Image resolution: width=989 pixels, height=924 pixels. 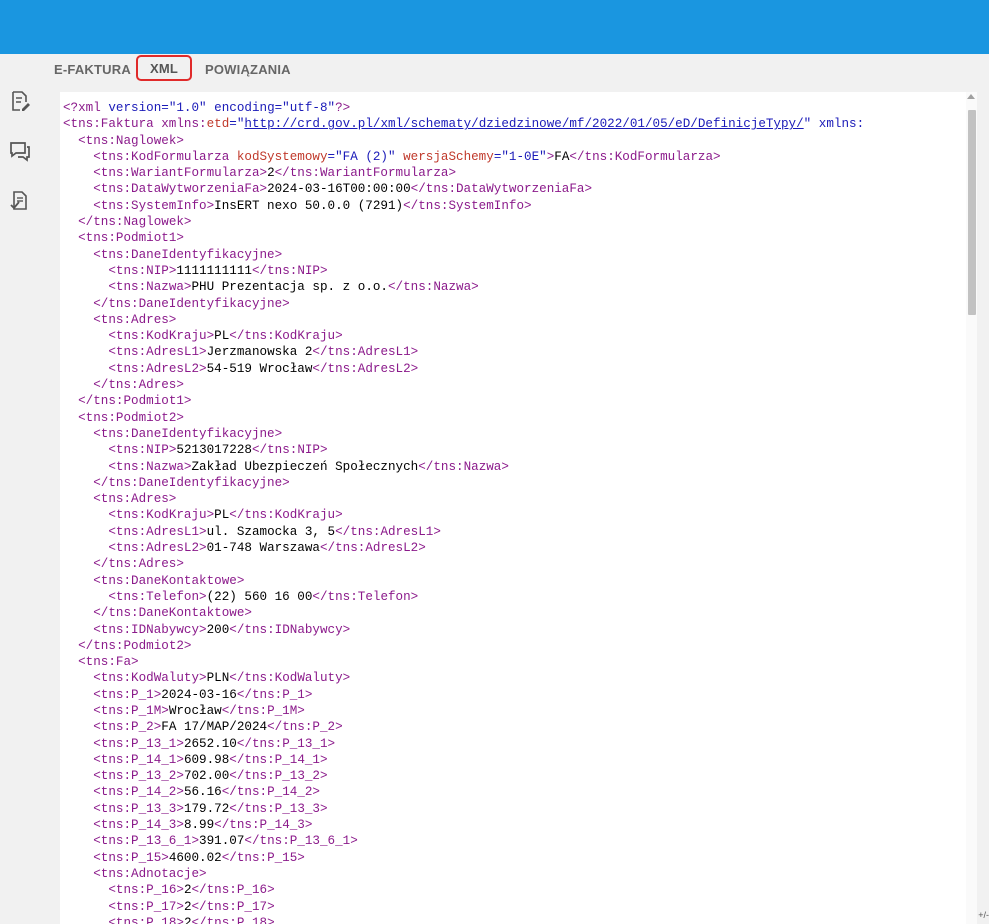 What do you see at coordinates (520, 108) in the screenshot?
I see `xml-line: <?xml version="1.0" encoding="utf-8"?>` at bounding box center [520, 108].